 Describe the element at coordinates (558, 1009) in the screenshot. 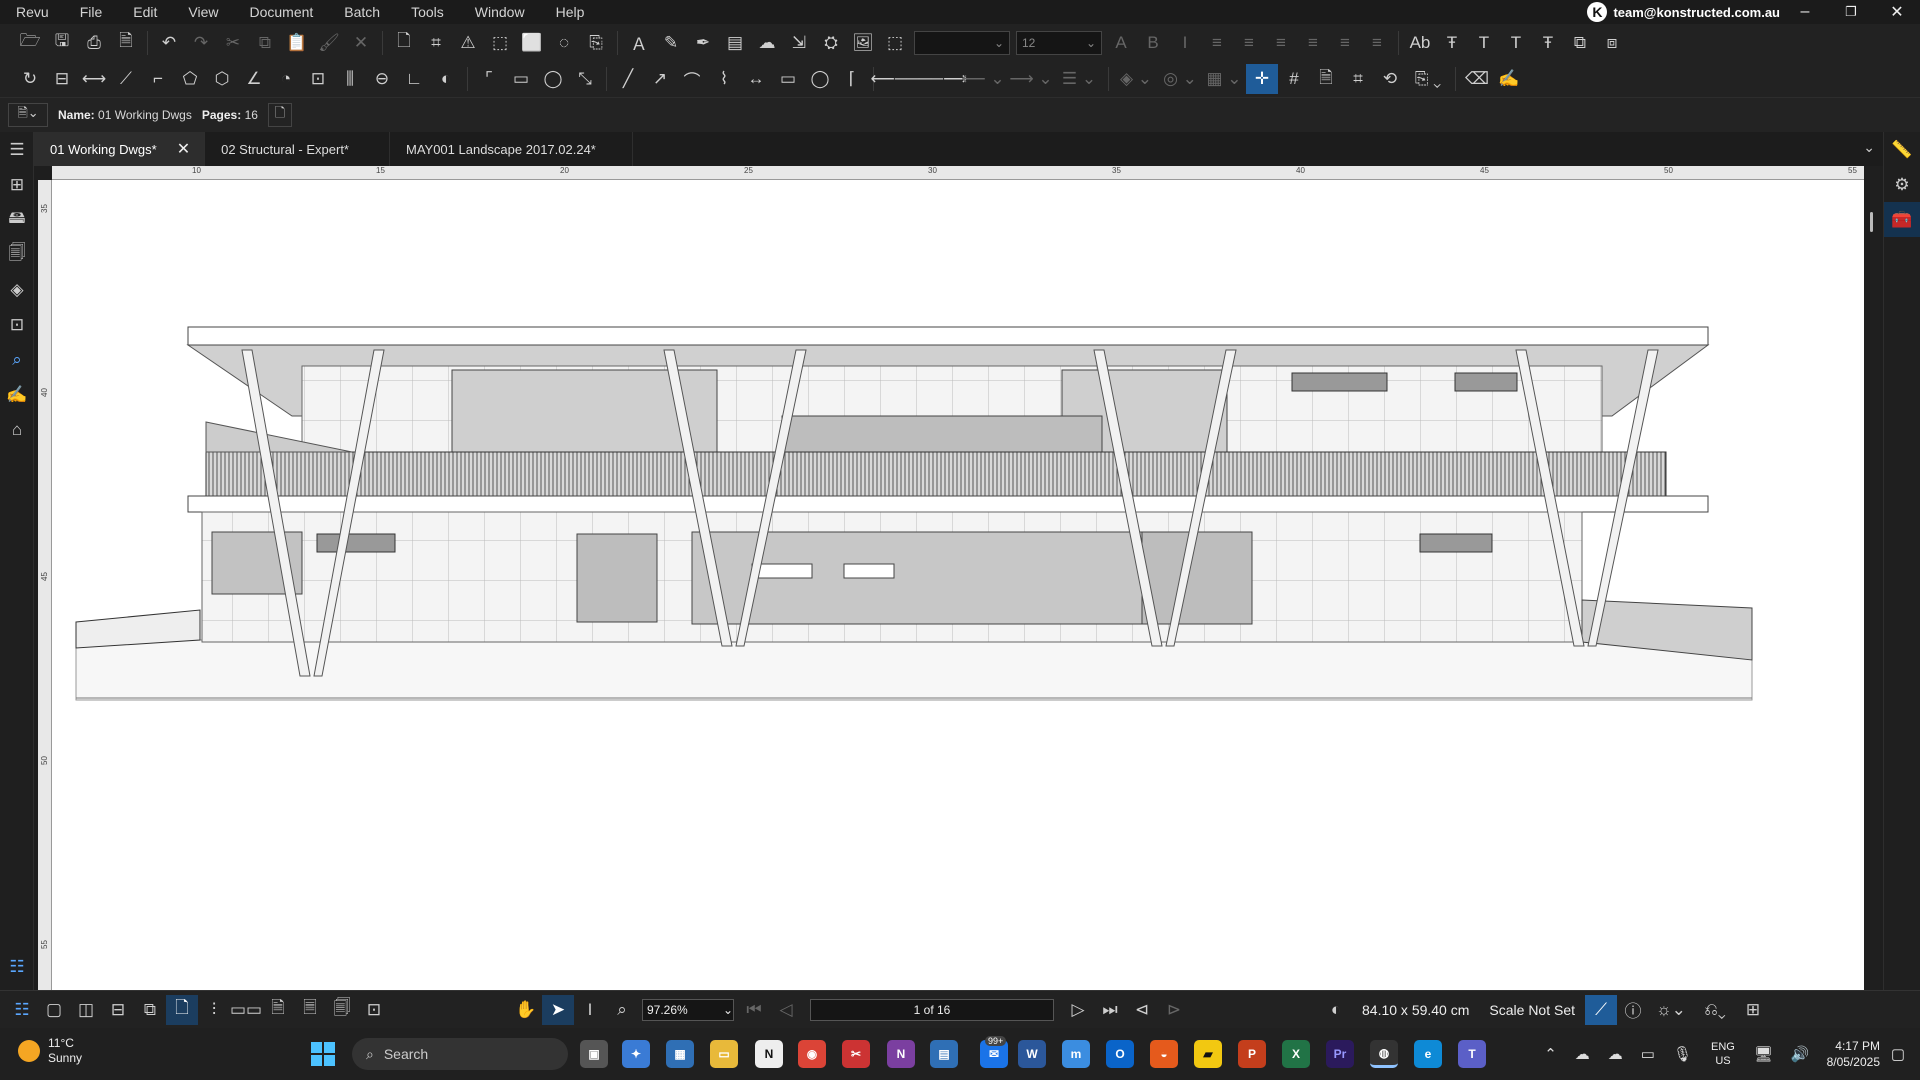

I see `select-icon: ➤` at that location.